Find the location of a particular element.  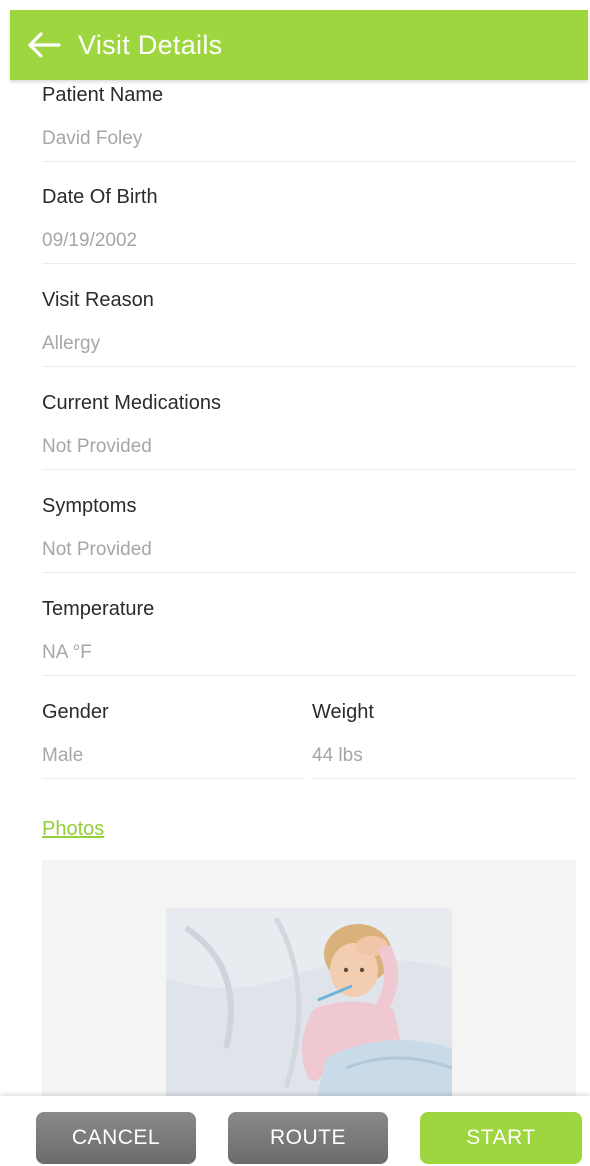

current-medications-label: Current Medications is located at coordinates (131, 403).